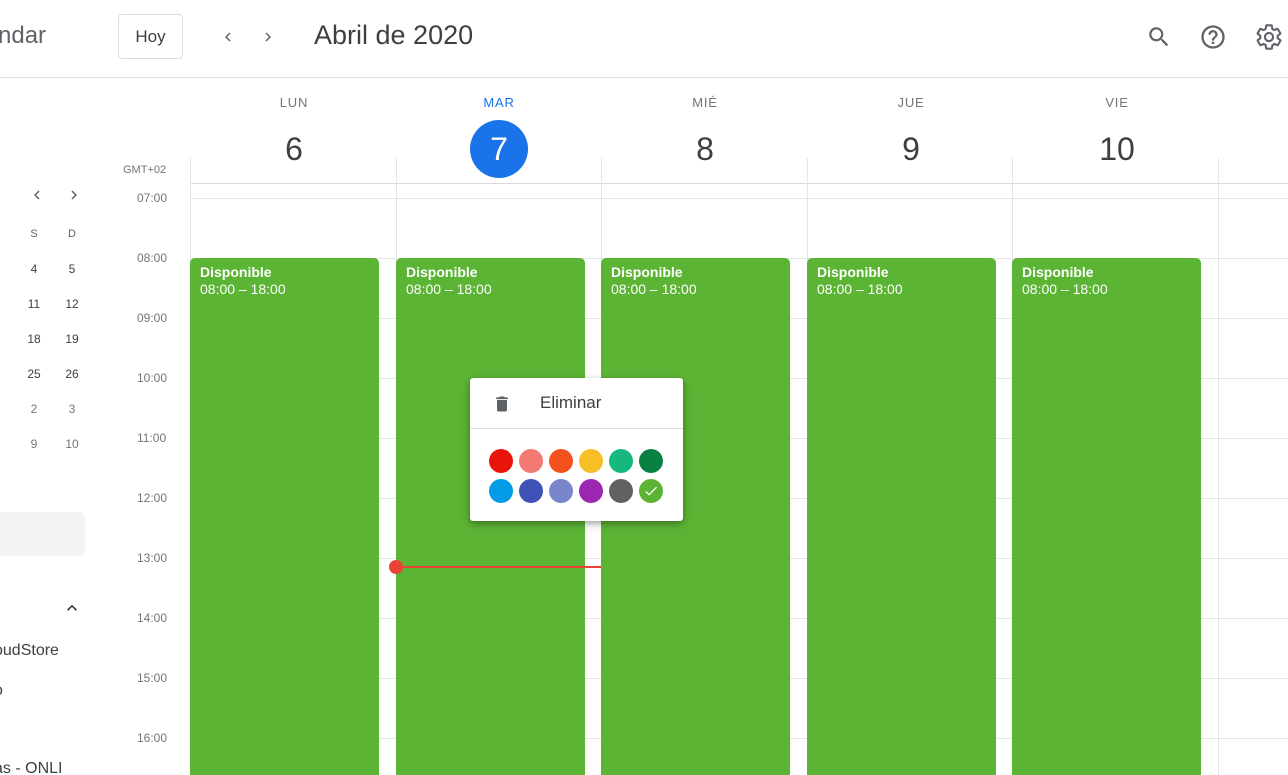  What do you see at coordinates (501, 491) in the screenshot?
I see `color-swatch-peacock` at bounding box center [501, 491].